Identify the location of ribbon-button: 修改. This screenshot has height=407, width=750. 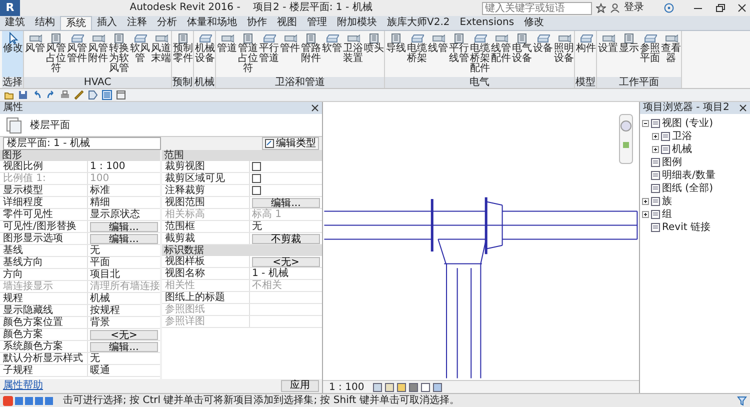
(12, 54).